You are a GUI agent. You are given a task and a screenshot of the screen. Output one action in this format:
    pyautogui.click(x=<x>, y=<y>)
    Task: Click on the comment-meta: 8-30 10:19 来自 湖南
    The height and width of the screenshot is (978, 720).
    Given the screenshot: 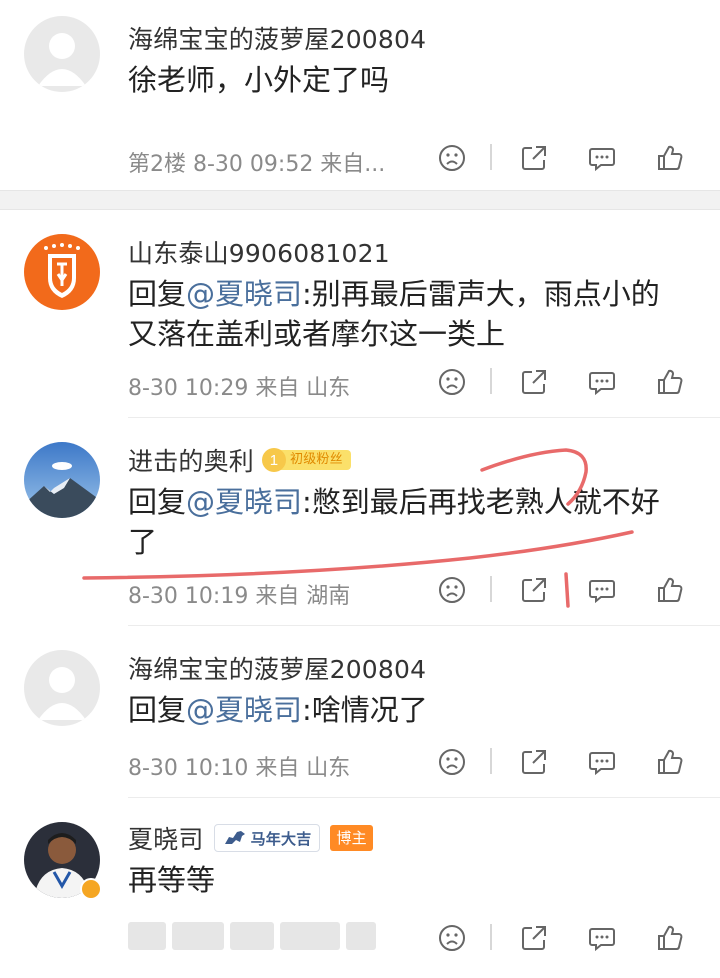 What is the action you would take?
    pyautogui.click(x=239, y=596)
    